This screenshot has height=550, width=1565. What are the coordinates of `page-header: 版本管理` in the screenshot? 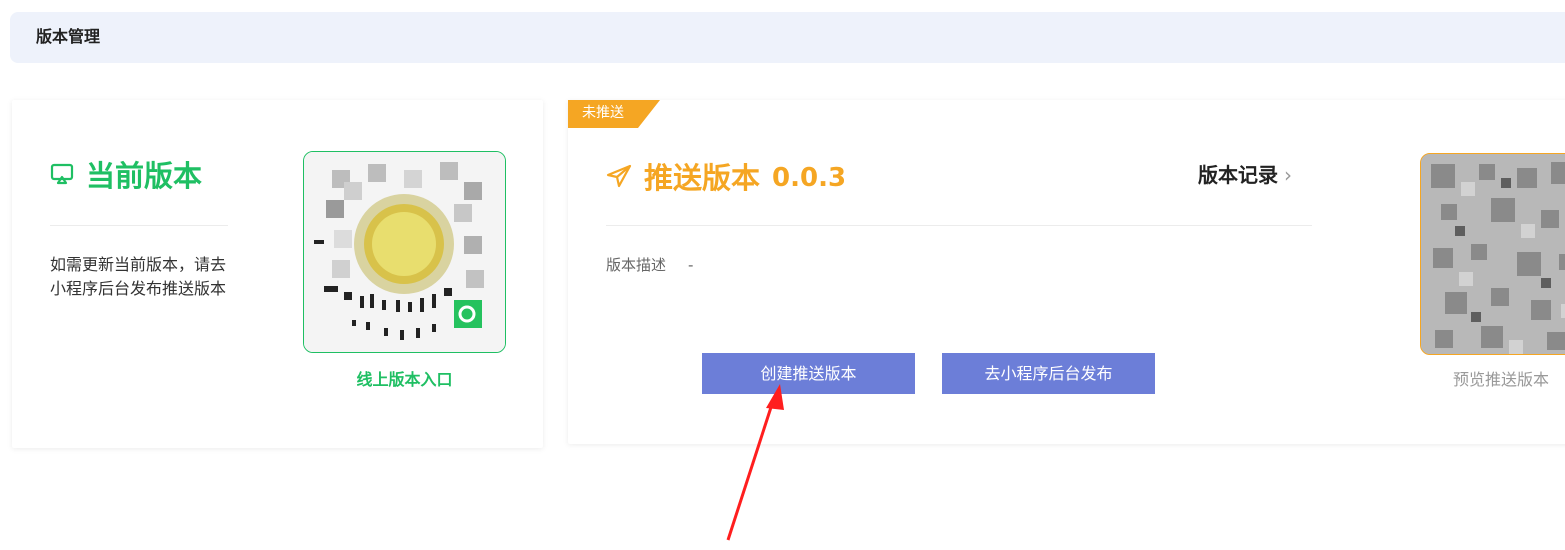 It's located at (787, 37).